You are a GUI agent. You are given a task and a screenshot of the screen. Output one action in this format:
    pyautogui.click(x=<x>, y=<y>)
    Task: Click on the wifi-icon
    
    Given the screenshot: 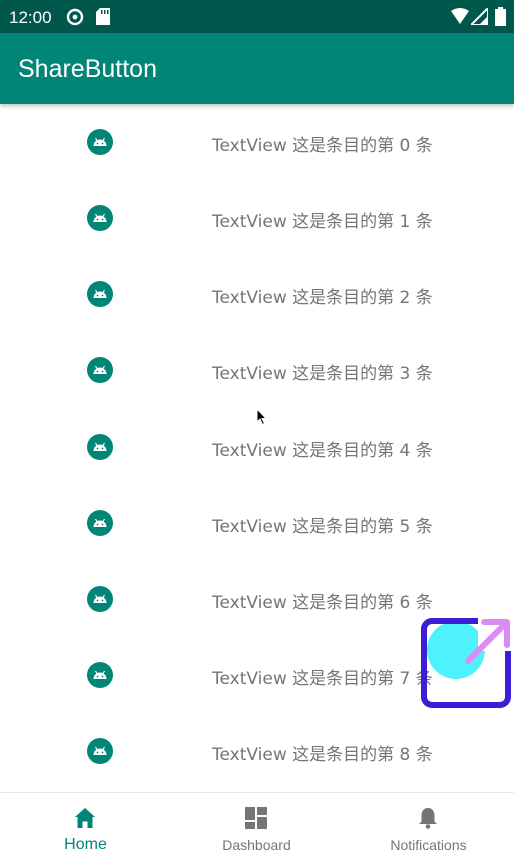 What is the action you would take?
    pyautogui.click(x=460, y=18)
    